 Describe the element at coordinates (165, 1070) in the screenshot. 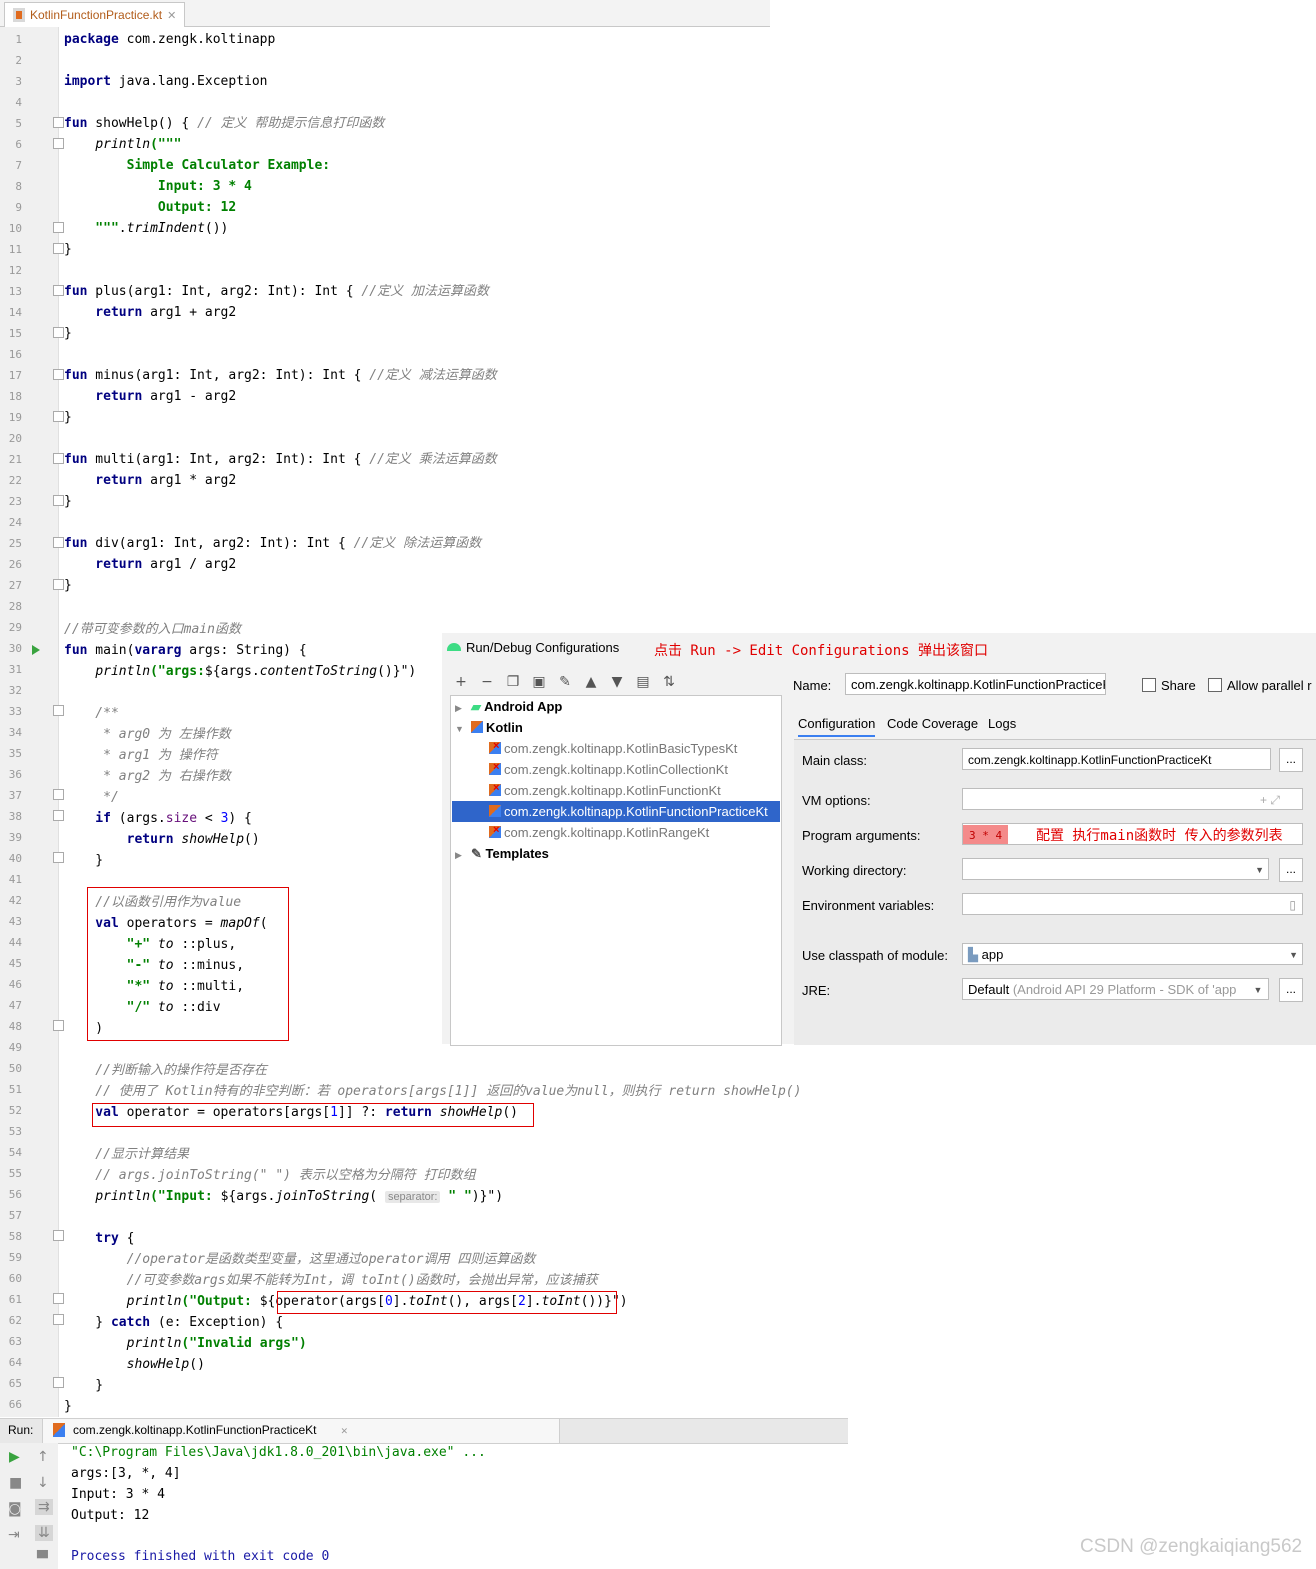

I see `code-line: //判断输入的操作符是否存在` at that location.